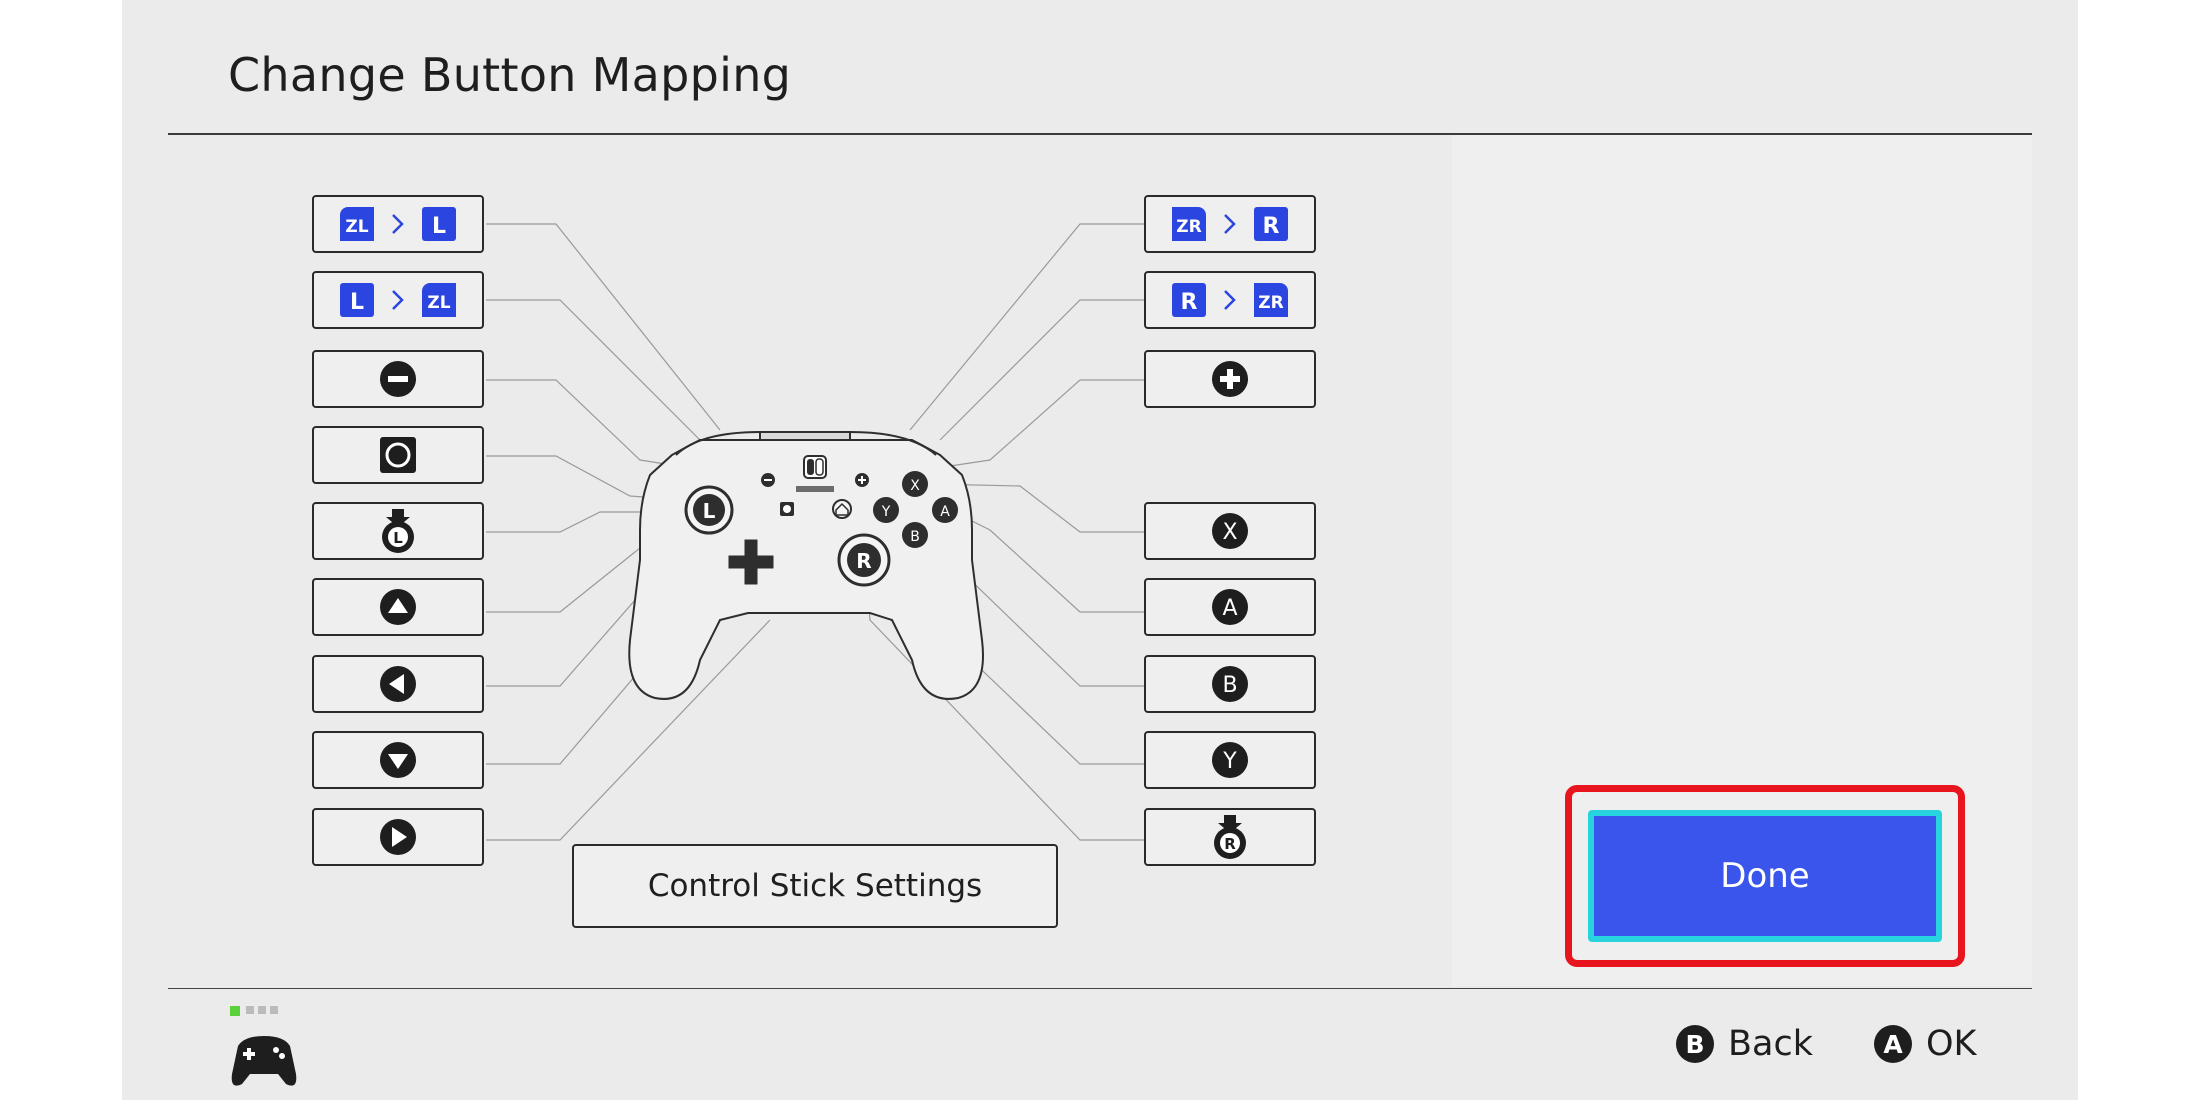  I want to click on svg-text: Y, so click(1229, 761).